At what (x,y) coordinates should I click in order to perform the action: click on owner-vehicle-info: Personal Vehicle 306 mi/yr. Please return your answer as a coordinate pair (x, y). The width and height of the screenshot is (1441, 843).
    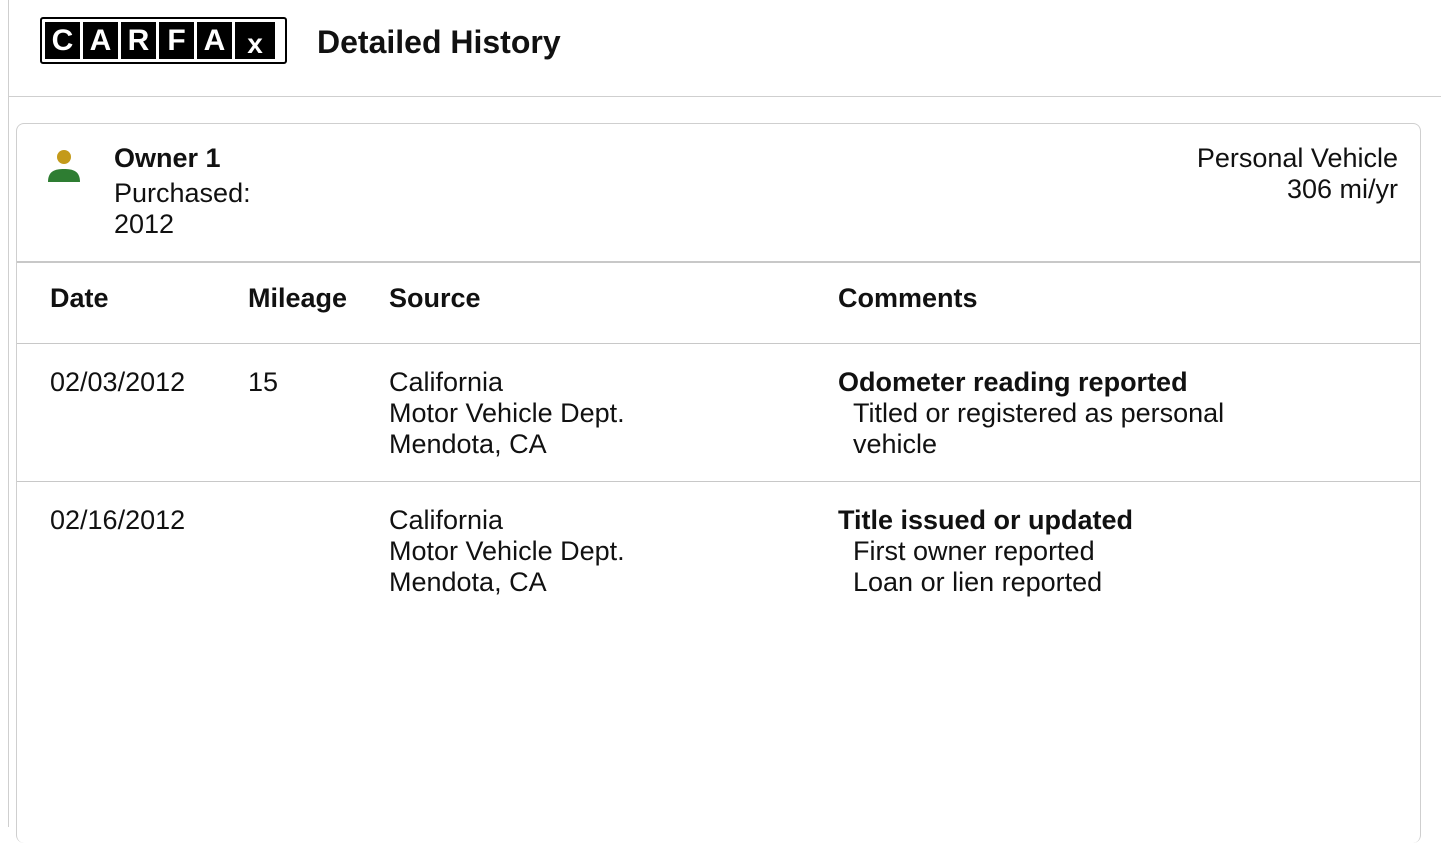
    Looking at the image, I should click on (1297, 174).